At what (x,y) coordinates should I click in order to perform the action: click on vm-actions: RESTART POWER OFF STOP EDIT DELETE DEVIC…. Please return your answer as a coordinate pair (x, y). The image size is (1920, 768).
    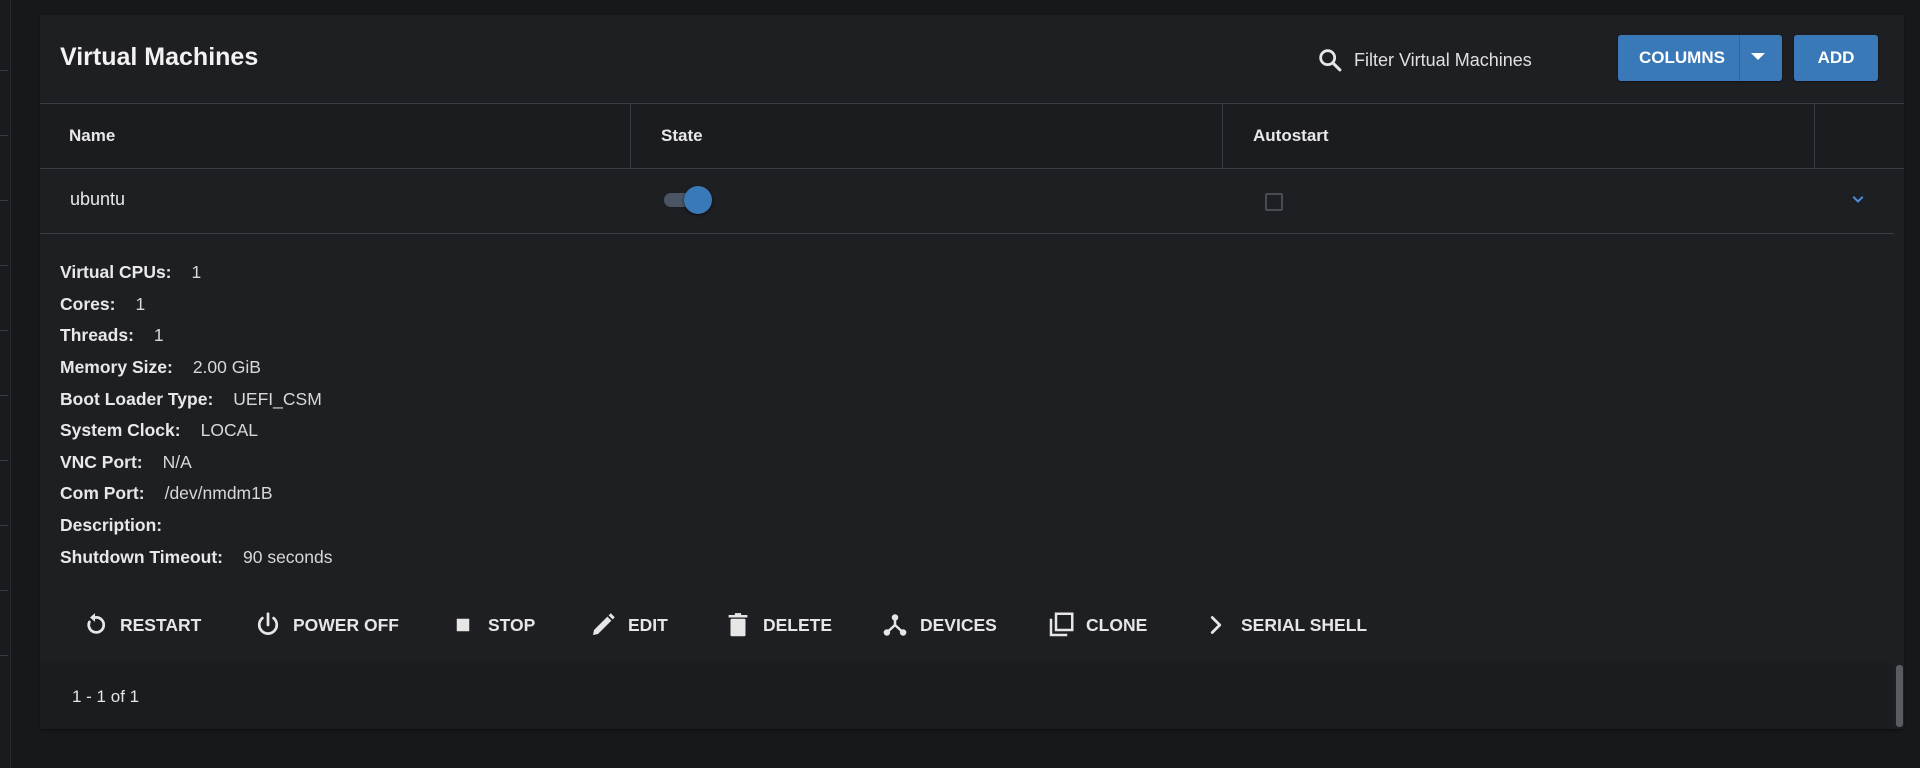
    Looking at the image, I should click on (723, 625).